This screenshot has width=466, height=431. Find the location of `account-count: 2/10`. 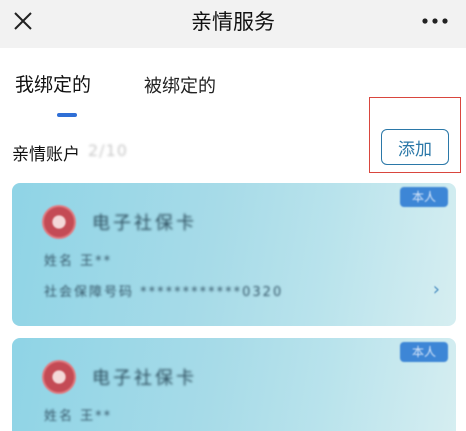

account-count: 2/10 is located at coordinates (108, 150).